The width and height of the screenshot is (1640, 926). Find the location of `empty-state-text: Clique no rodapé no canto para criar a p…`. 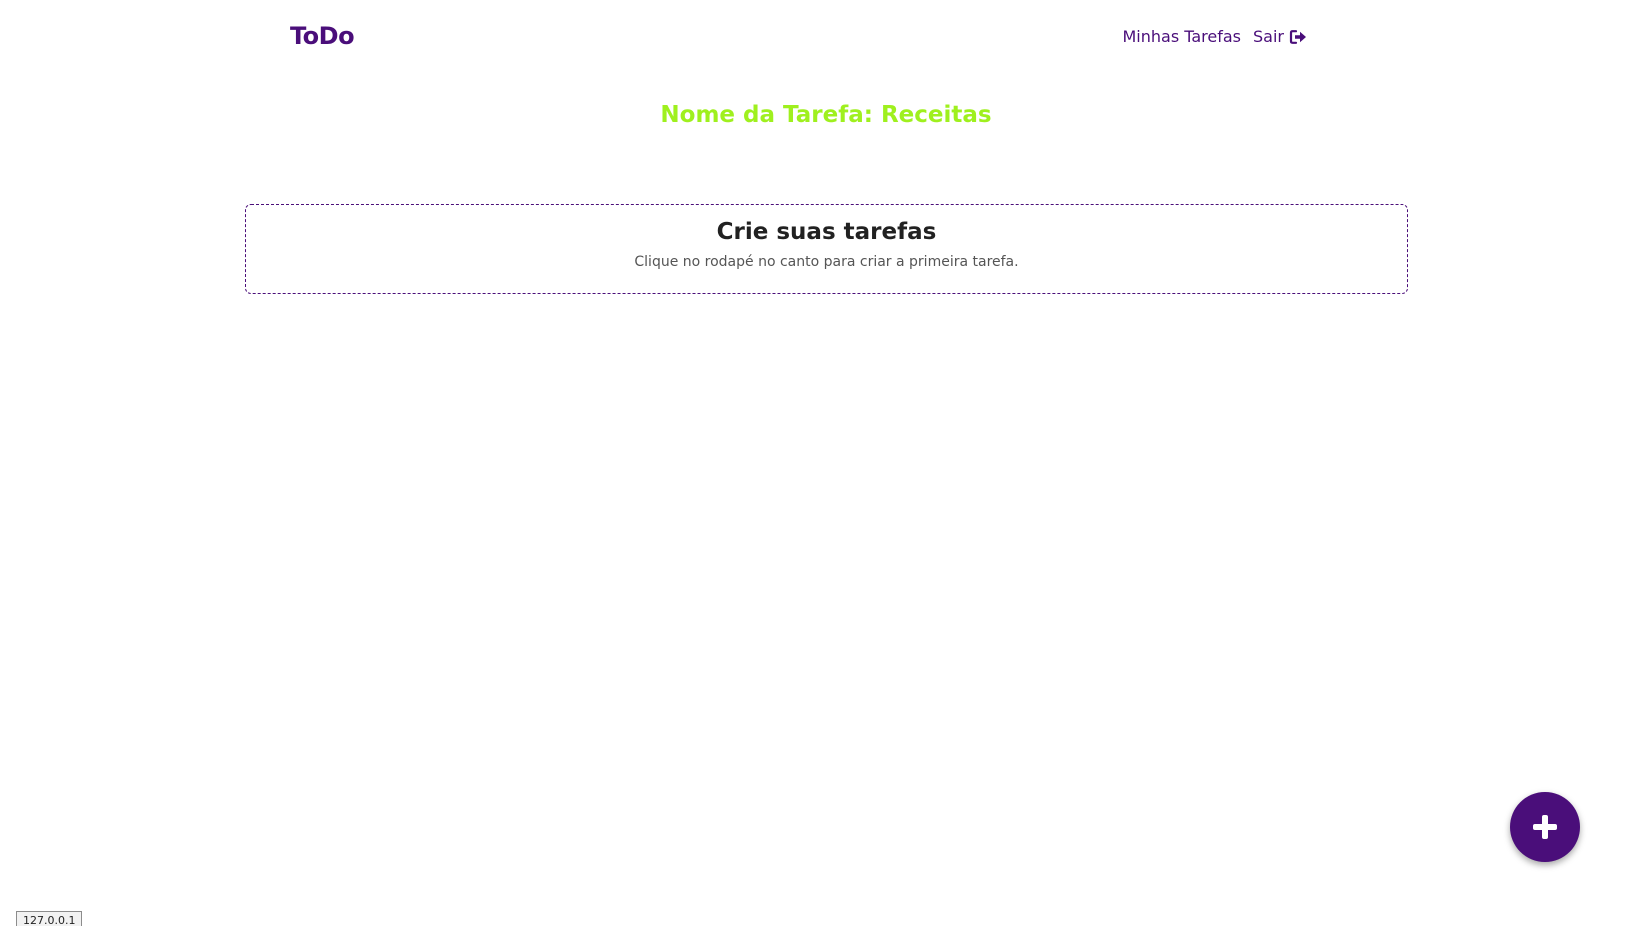

empty-state-text: Clique no rodapé no canto para criar a p… is located at coordinates (826, 262).